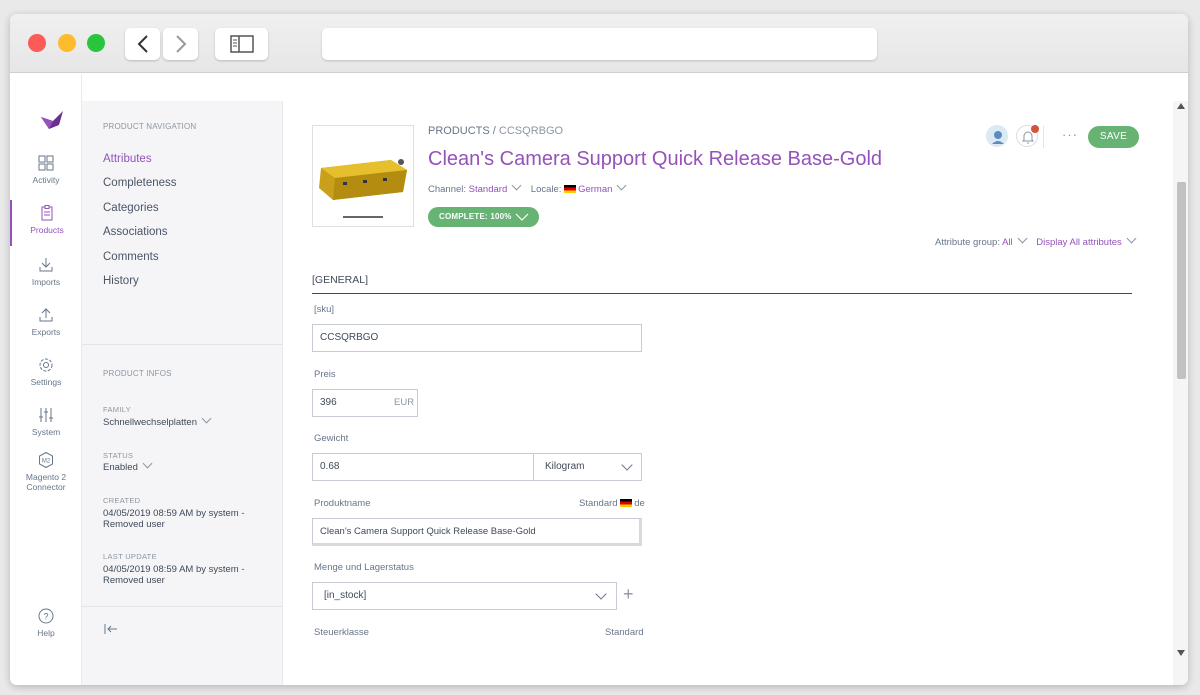 The height and width of the screenshot is (695, 1200). What do you see at coordinates (1113, 137) in the screenshot?
I see `save-button: SAVE` at bounding box center [1113, 137].